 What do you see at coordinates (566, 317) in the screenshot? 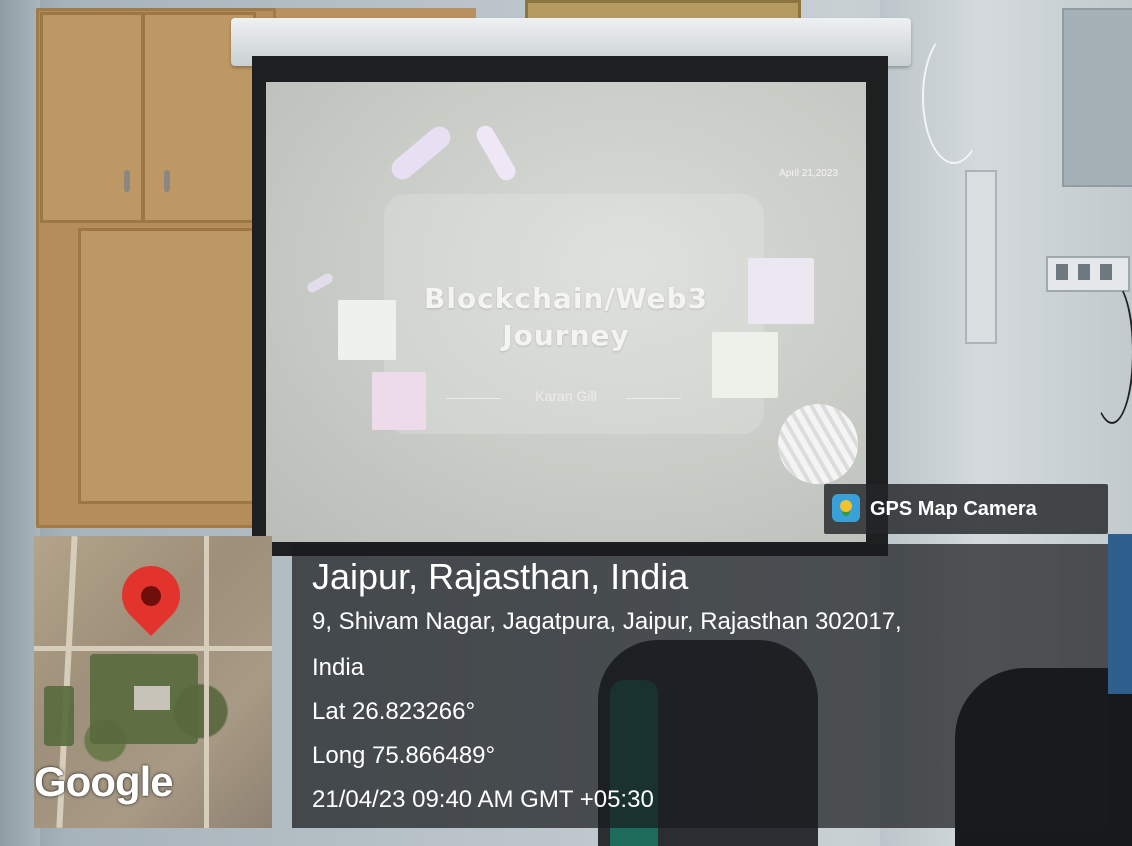
I see `slide-title: Blockchain/Web3 Journey` at bounding box center [566, 317].